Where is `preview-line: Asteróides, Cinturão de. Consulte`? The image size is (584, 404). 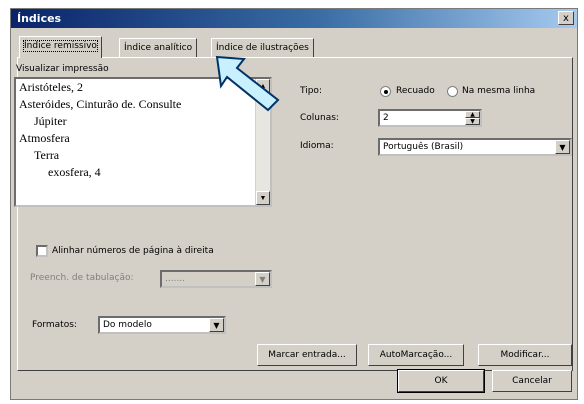
preview-line: Asteróides, Cinturão de. Consulte is located at coordinates (100, 104).